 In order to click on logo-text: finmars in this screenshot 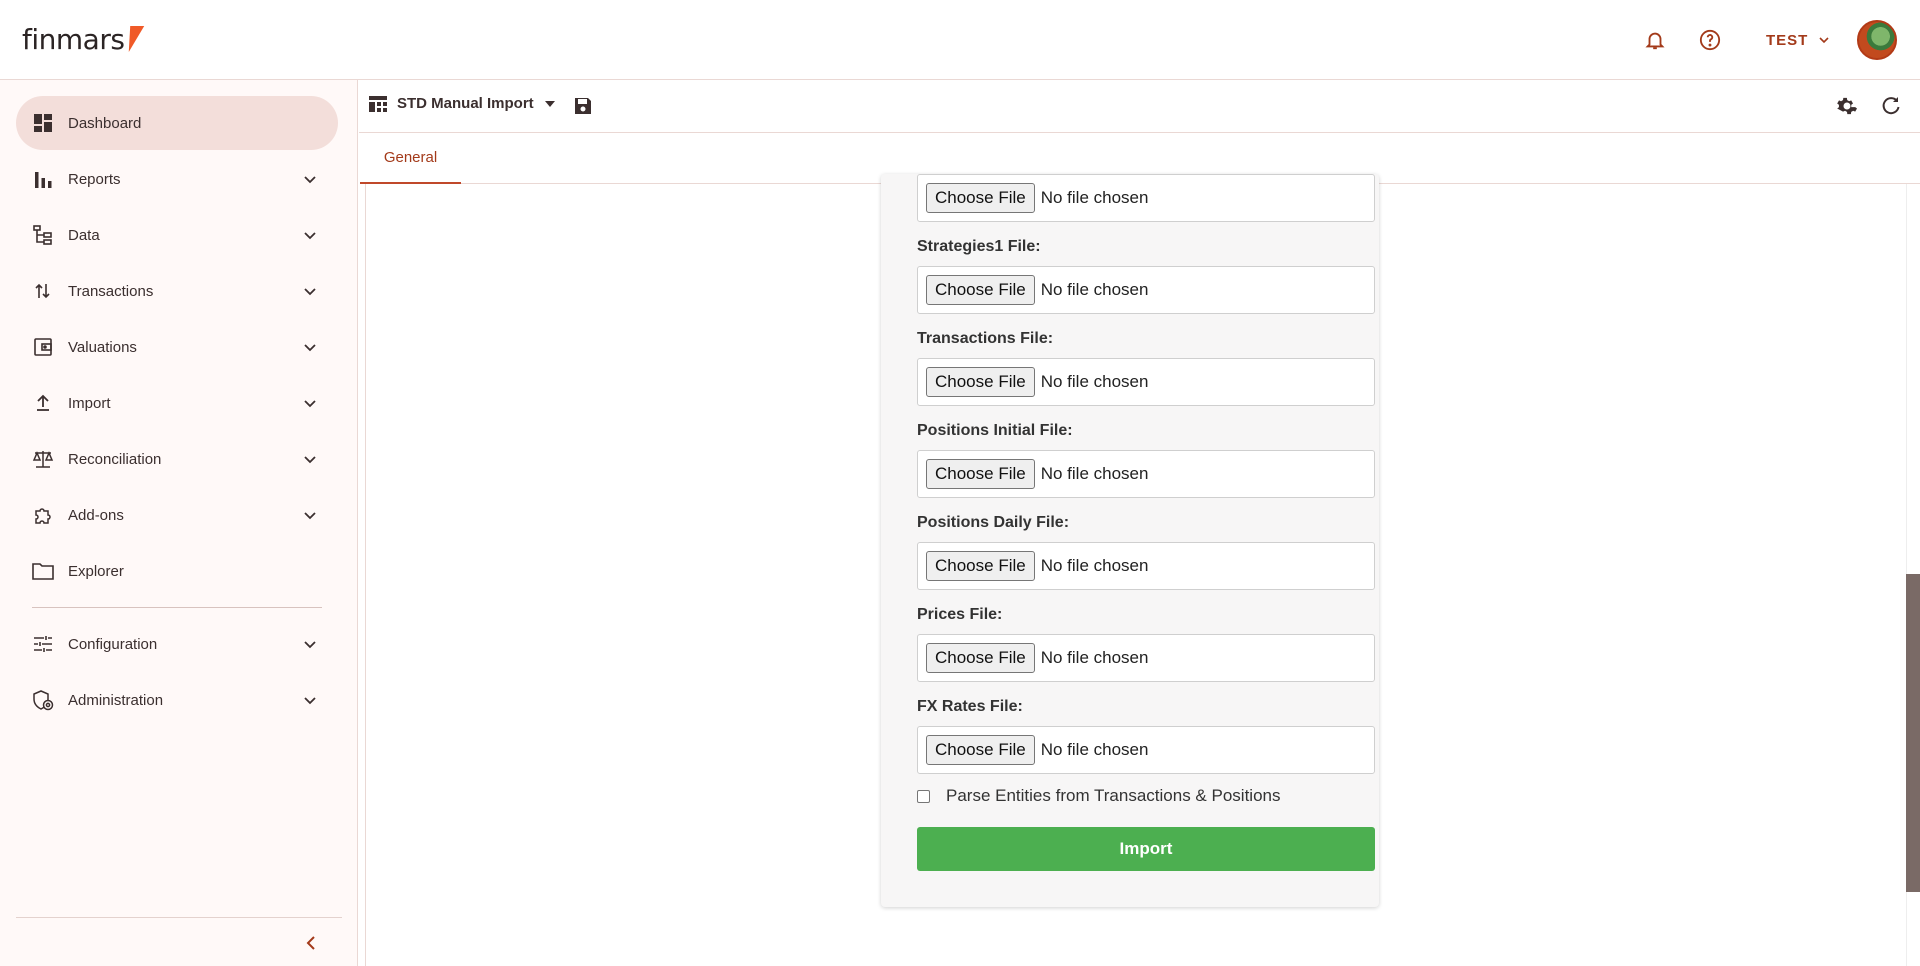, I will do `click(73, 39)`.